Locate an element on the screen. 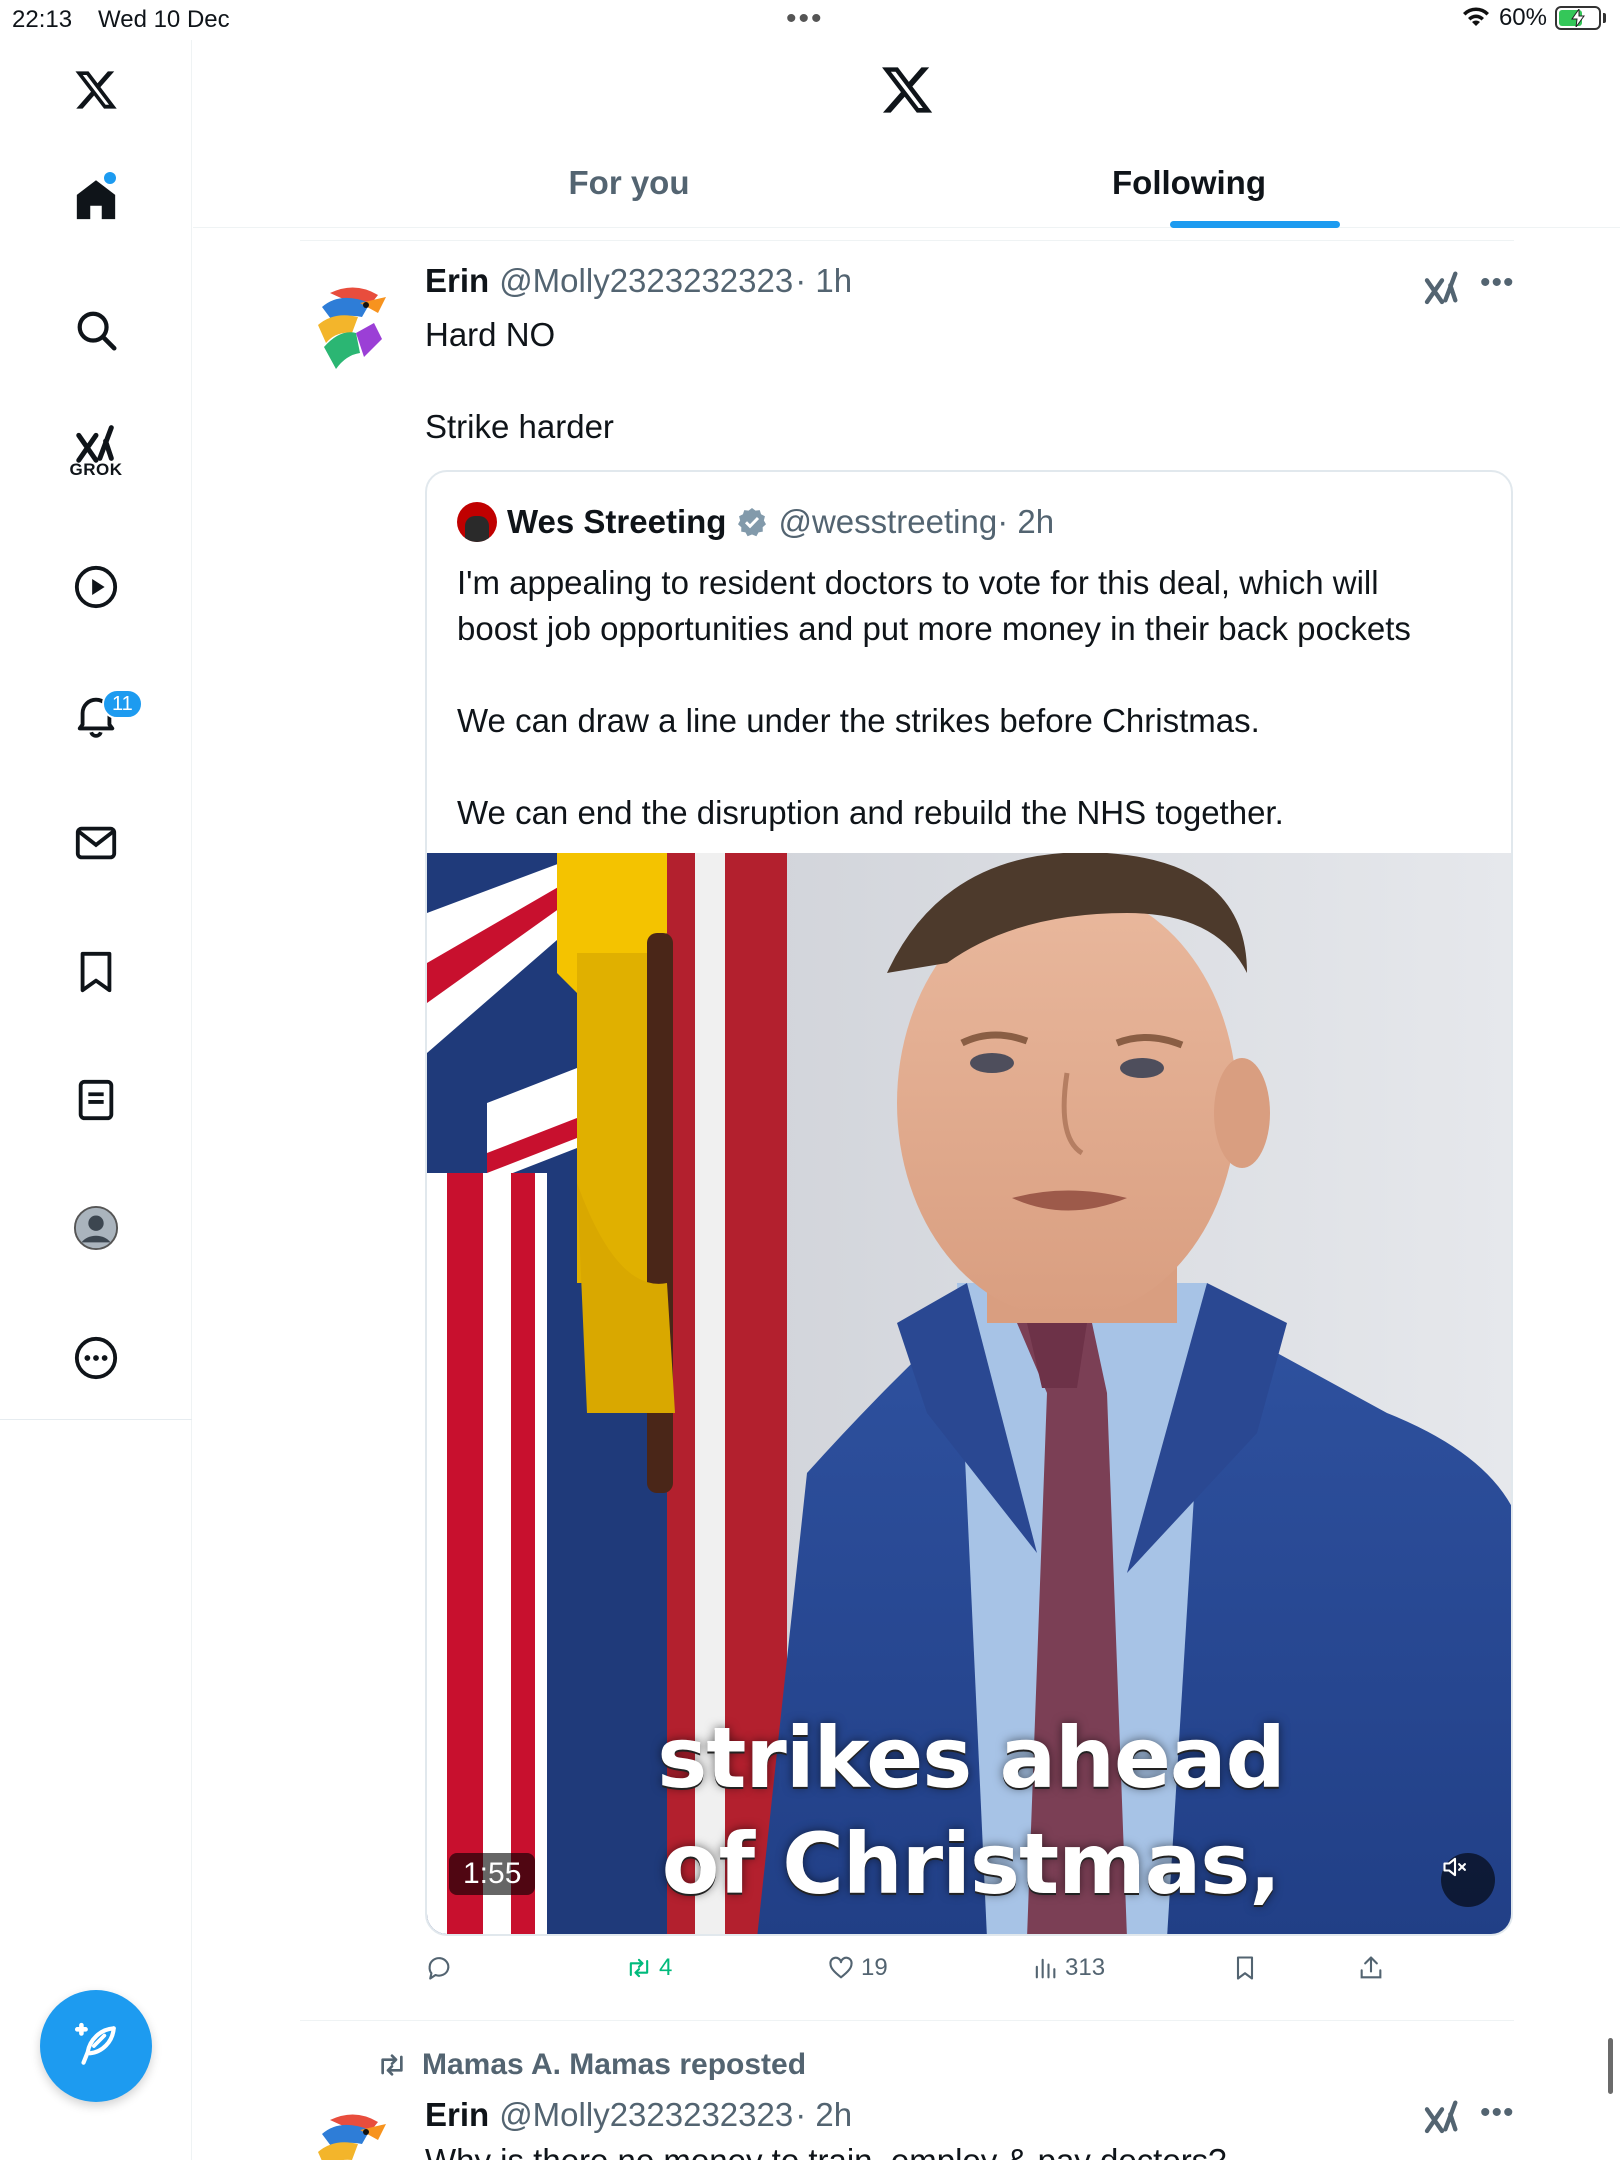 This screenshot has height=2160, width=1620. post-actions: 4 19 313 is located at coordinates (969, 1976).